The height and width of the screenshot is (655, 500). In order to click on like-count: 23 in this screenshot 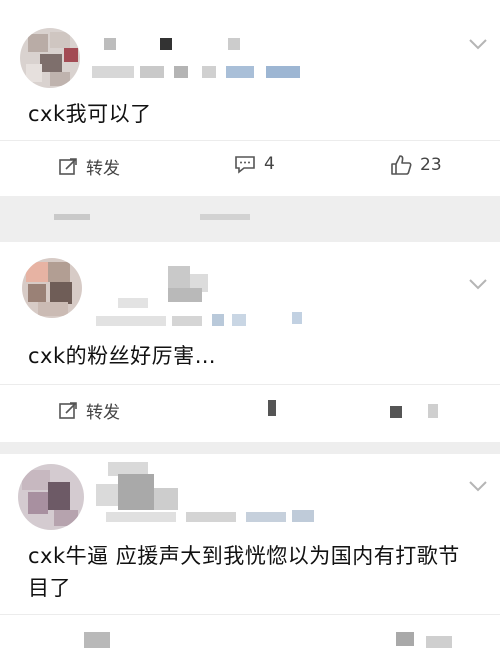, I will do `click(431, 165)`.